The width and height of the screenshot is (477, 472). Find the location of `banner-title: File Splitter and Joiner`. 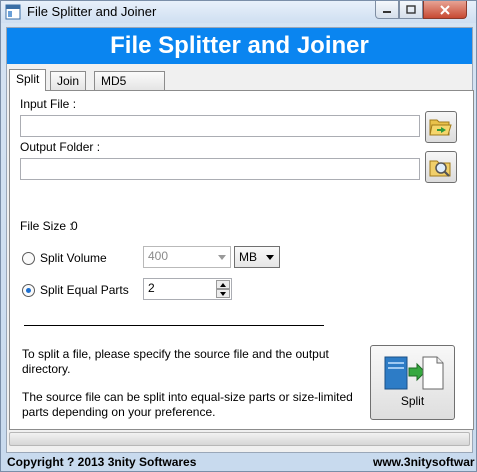

banner-title: File Splitter and Joiner is located at coordinates (239, 46).